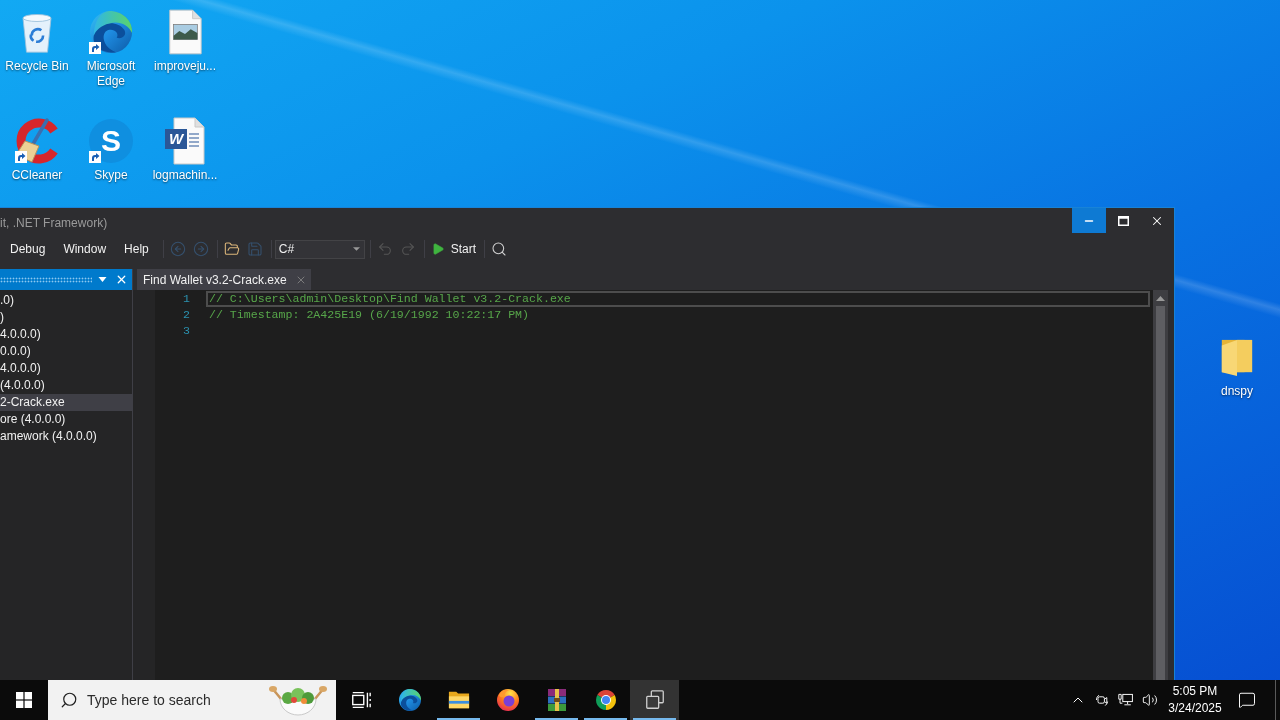  Describe the element at coordinates (360, 700) in the screenshot. I see `task-view-icon` at that location.